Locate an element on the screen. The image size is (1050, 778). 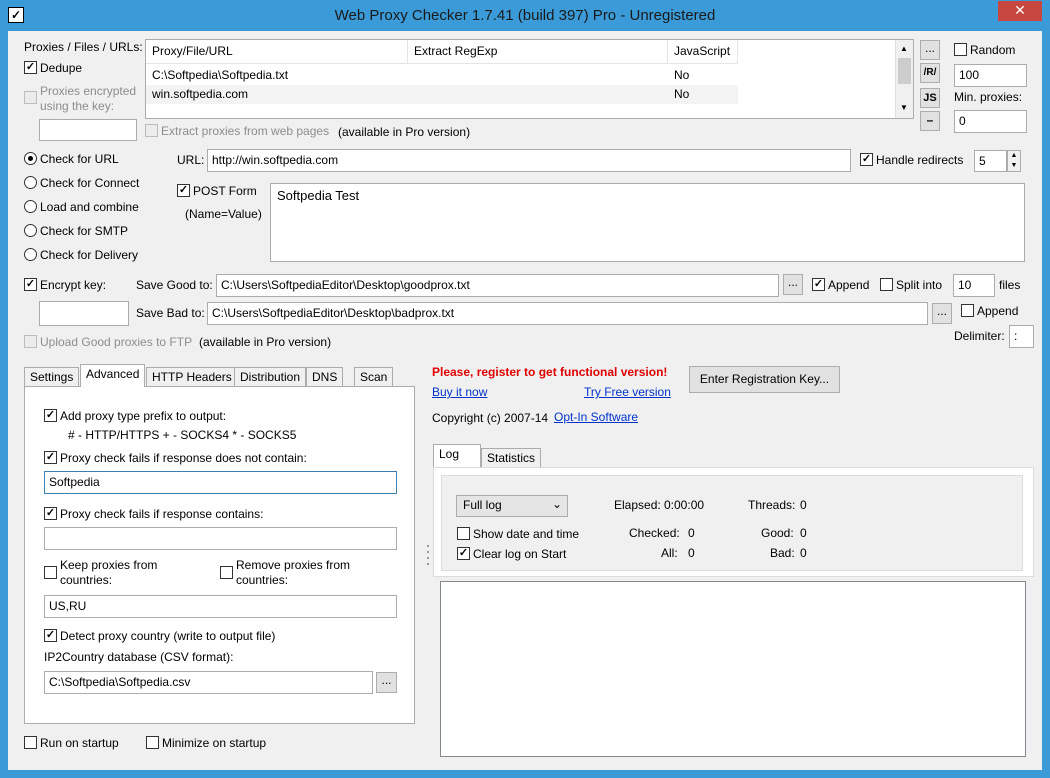
radio-load-combine is located at coordinates (30, 206).